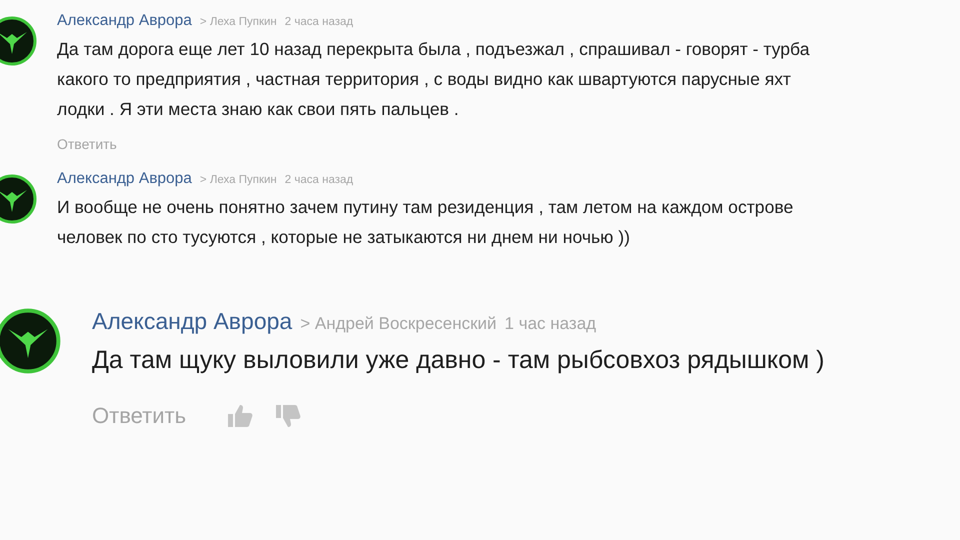 The width and height of the screenshot is (960, 540). What do you see at coordinates (425, 222) in the screenshot?
I see `comment-text: И вообще не очень понятно зачем путину там резиденция , там летом на каждом острове человек по сто тусуются , которые не затыкаются ни днем ни ночью ))` at bounding box center [425, 222].